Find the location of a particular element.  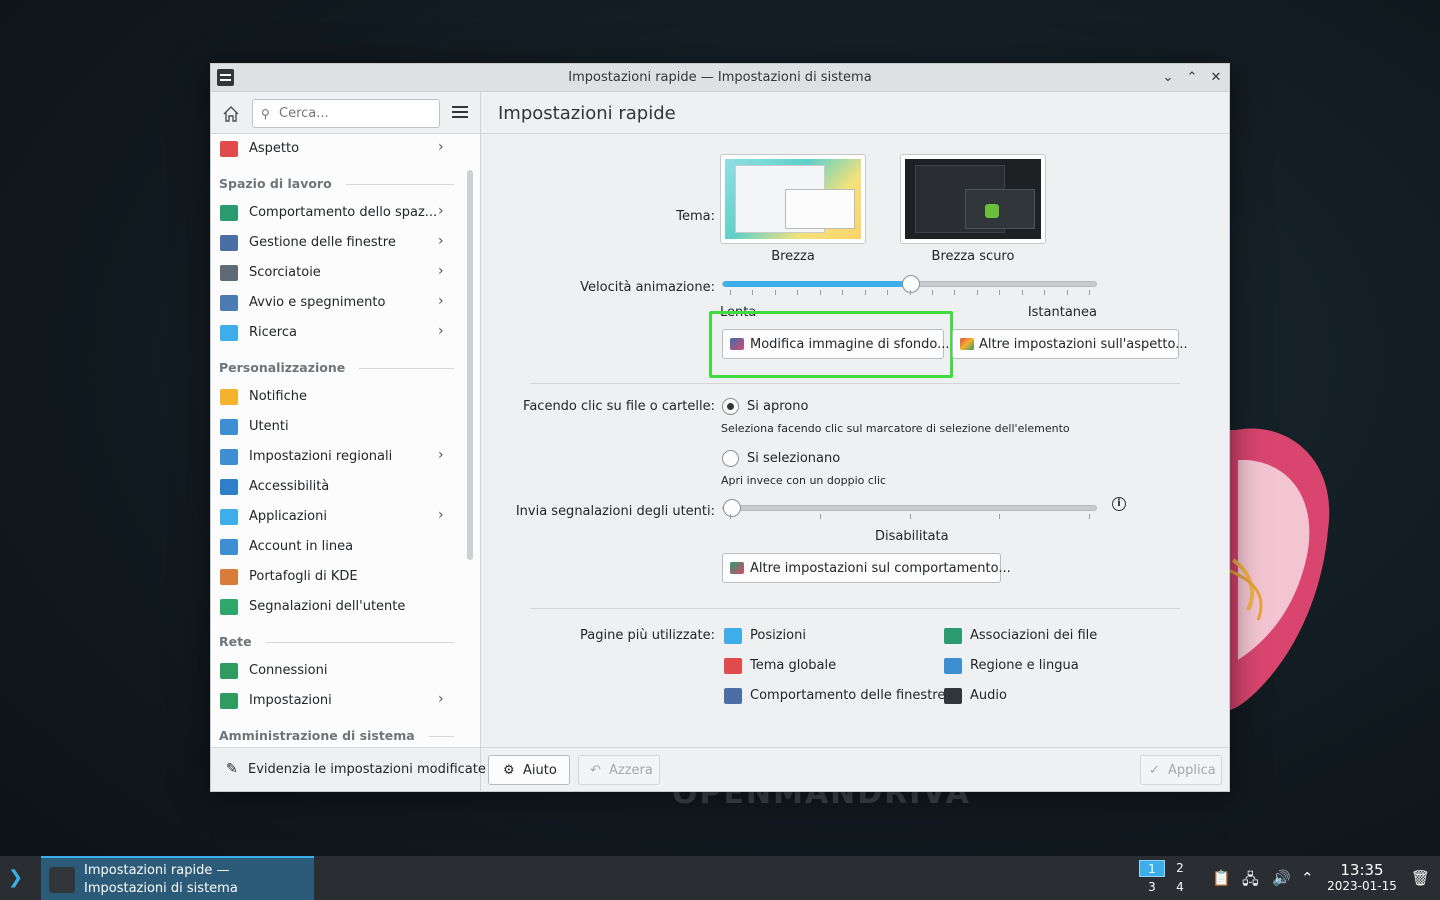

help-button: ⚙ Aiuto is located at coordinates (529, 770).